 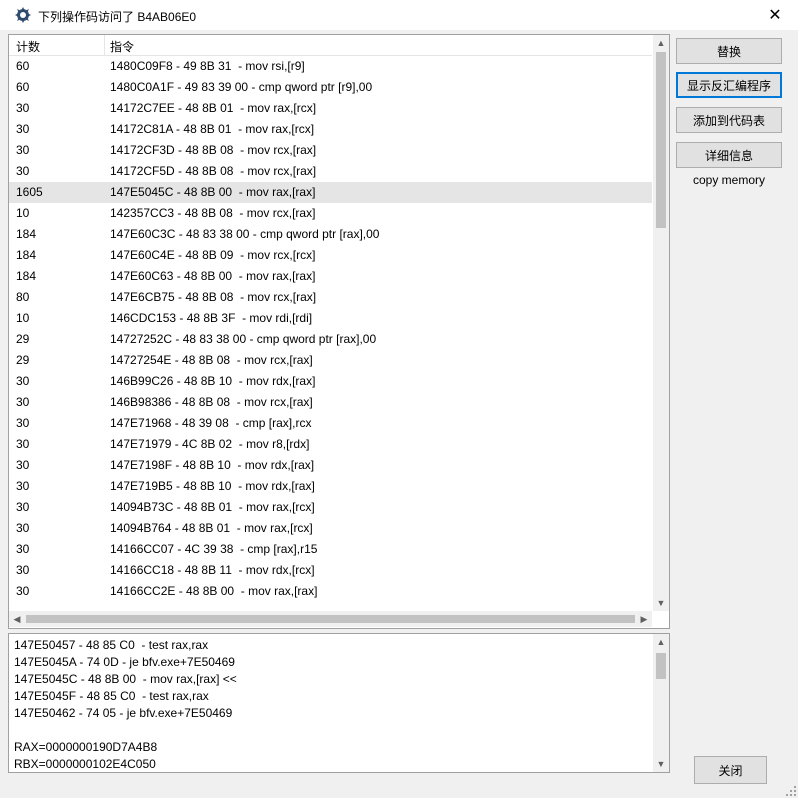 What do you see at coordinates (661, 140) in the screenshot?
I see `list-vertical-thumb` at bounding box center [661, 140].